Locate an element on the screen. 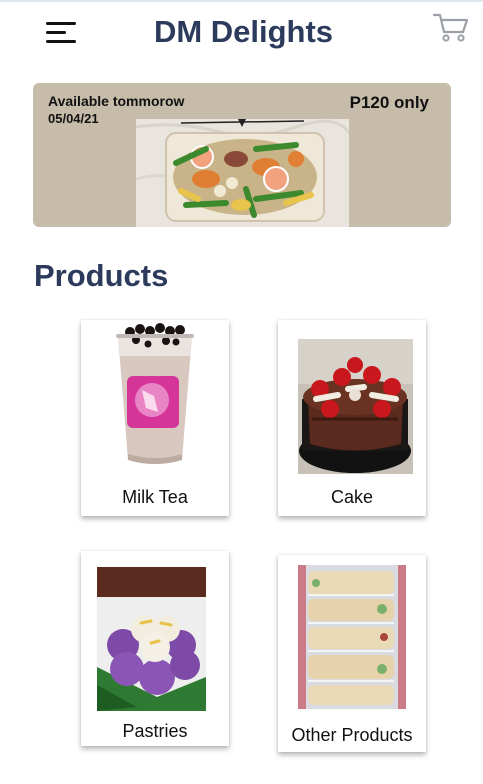  cake-image is located at coordinates (355, 406).